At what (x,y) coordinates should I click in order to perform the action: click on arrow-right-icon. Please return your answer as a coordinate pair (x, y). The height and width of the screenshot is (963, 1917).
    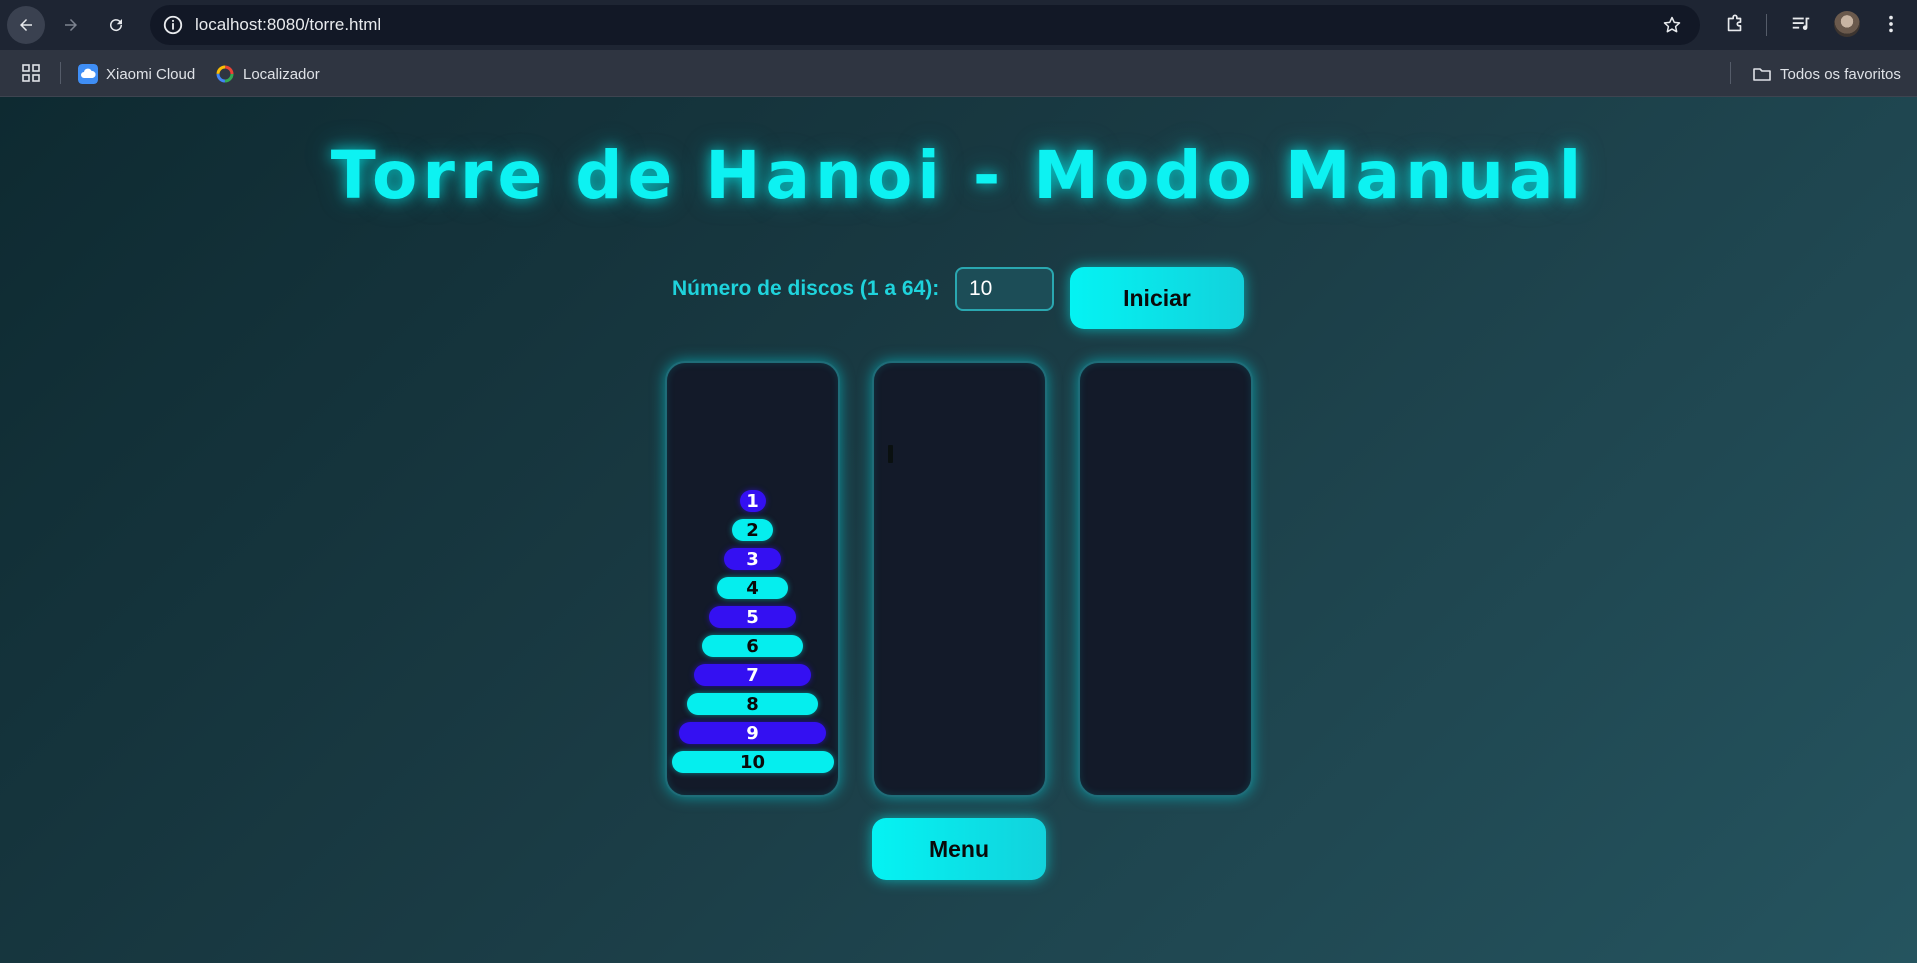
    Looking at the image, I should click on (71, 25).